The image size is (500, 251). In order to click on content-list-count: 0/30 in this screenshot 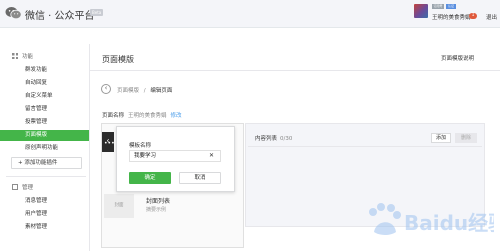, I will do `click(286, 139)`.